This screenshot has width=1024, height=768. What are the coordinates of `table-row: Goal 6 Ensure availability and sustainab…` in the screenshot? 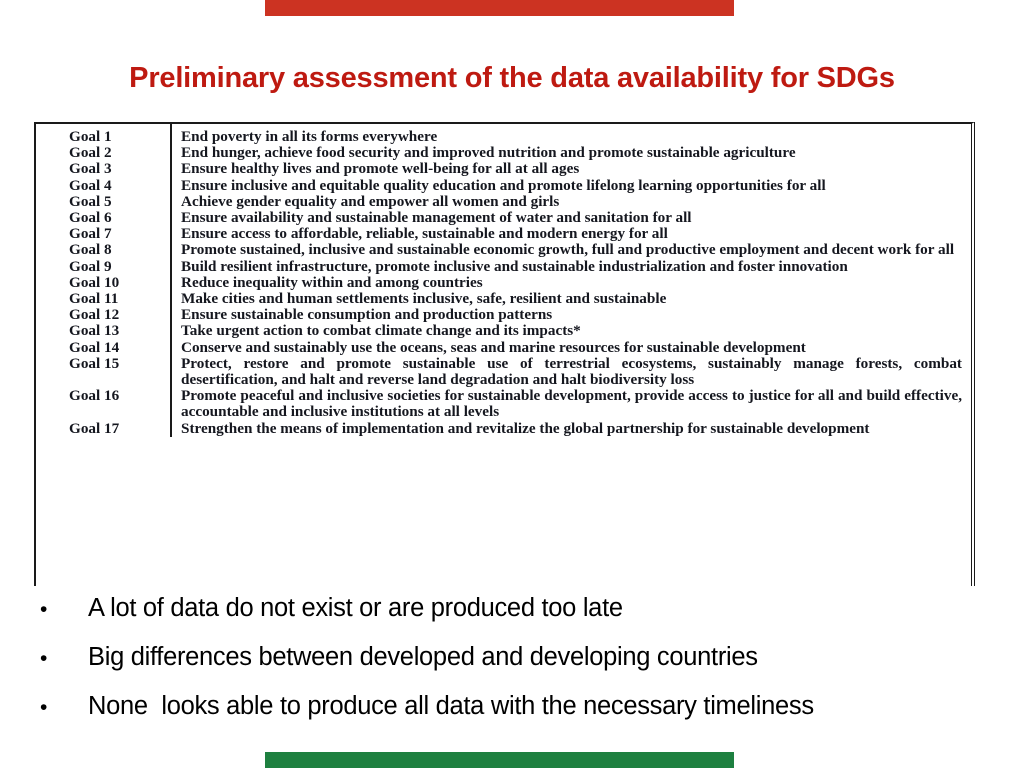 It's located at (503, 218).